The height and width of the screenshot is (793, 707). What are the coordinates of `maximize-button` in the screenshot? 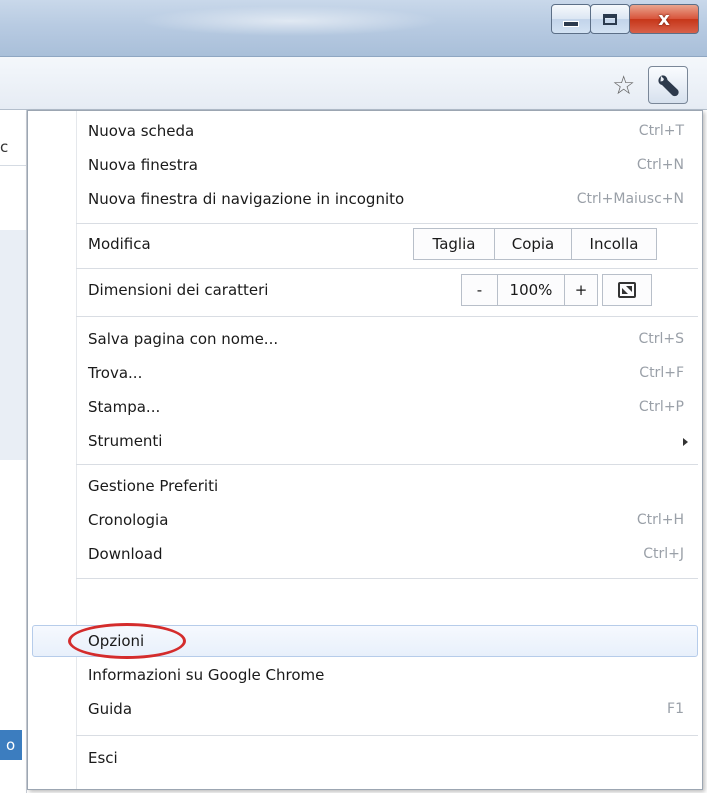 It's located at (610, 19).